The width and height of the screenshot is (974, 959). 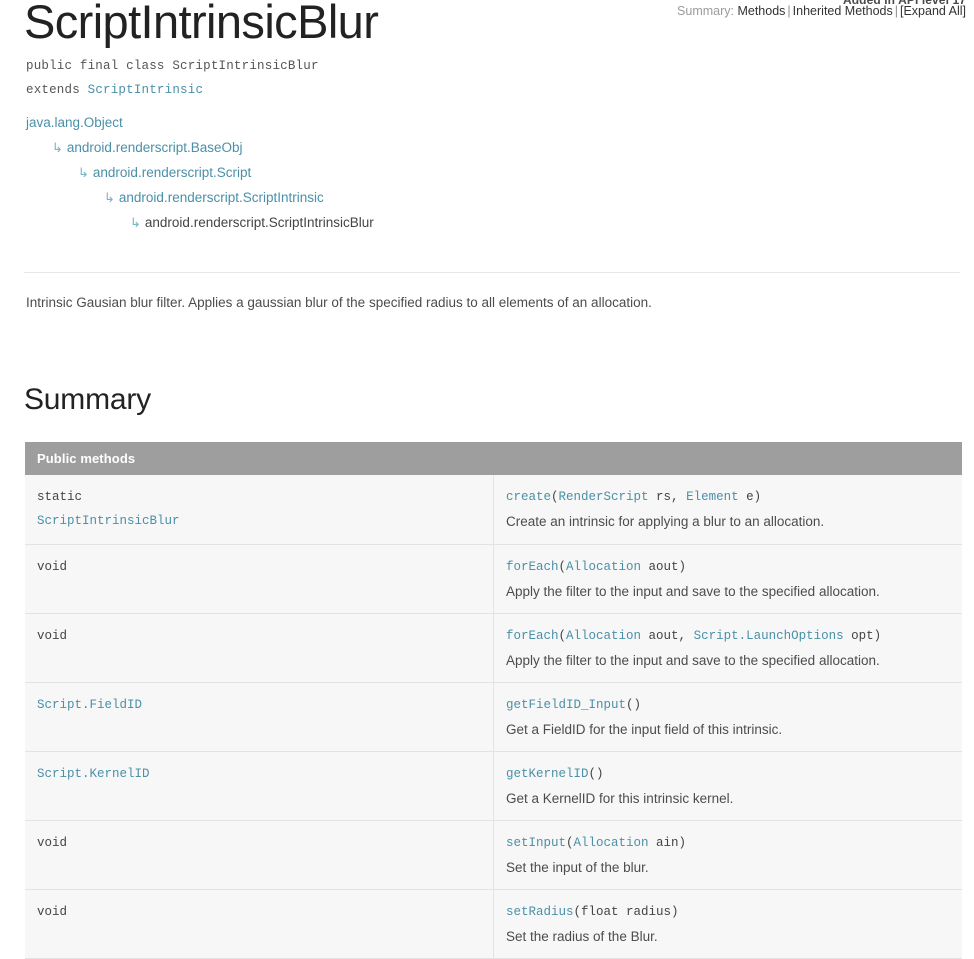 I want to click on inheritance-node-label: java.lang.Object, so click(x=74, y=122).